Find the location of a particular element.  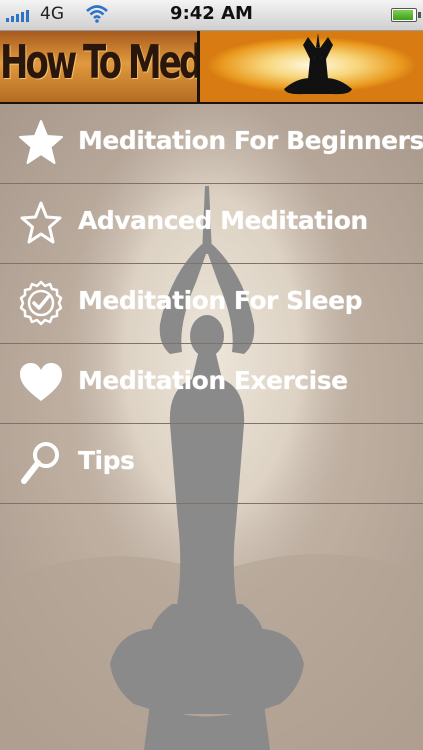

star-outline-icon is located at coordinates (41, 222).